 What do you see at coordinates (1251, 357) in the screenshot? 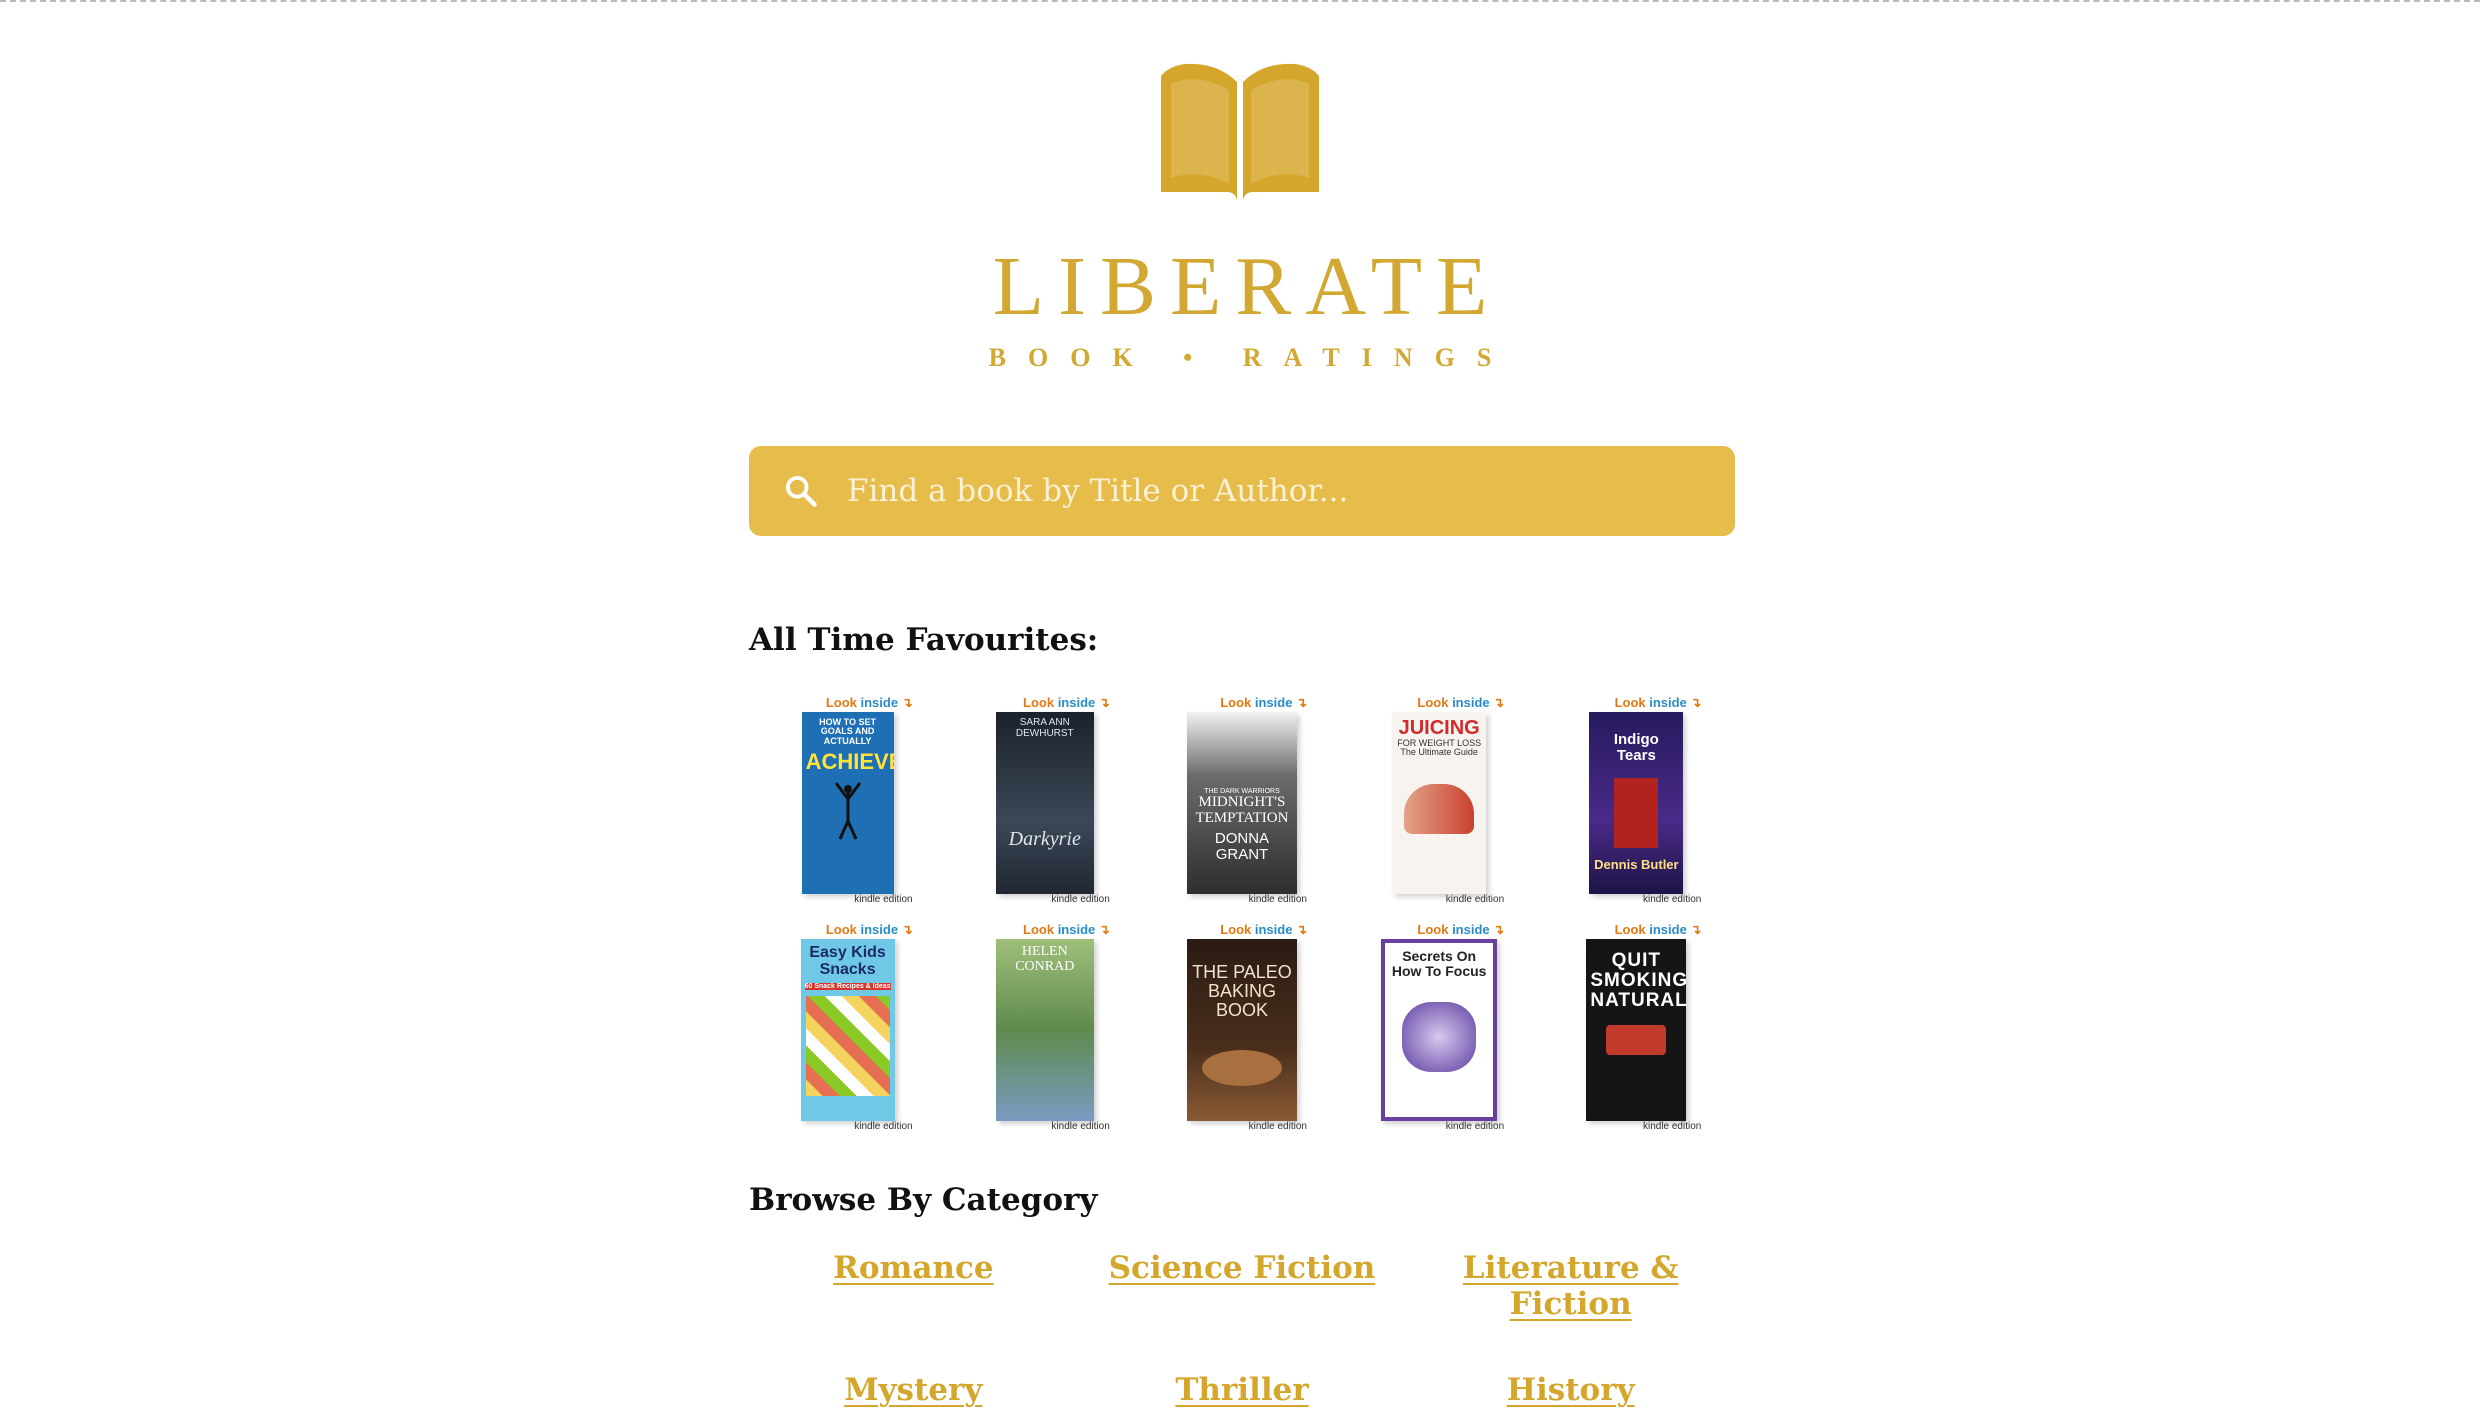
I see `brand-tagline: BOOK • RATINGS` at bounding box center [1251, 357].